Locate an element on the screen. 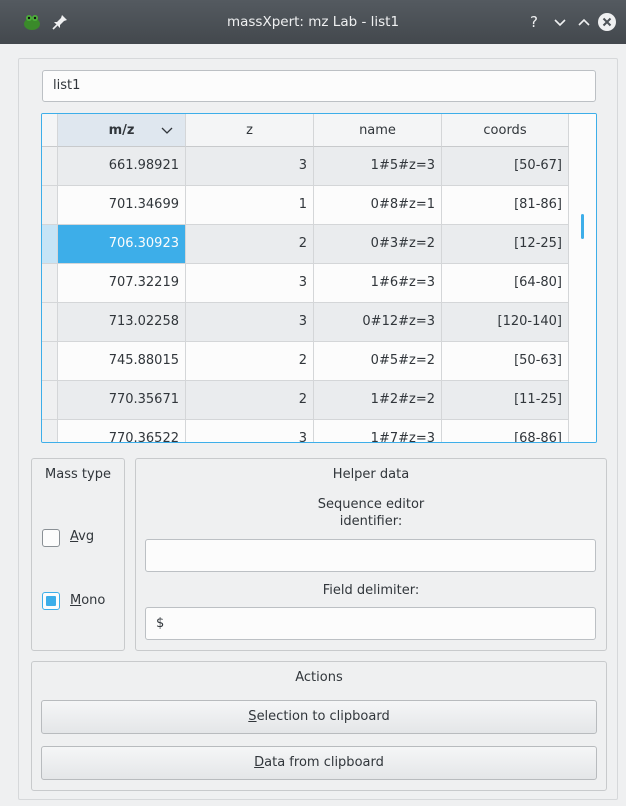 This screenshot has width=626, height=806. cell-coords: [11-25] is located at coordinates (505, 400).